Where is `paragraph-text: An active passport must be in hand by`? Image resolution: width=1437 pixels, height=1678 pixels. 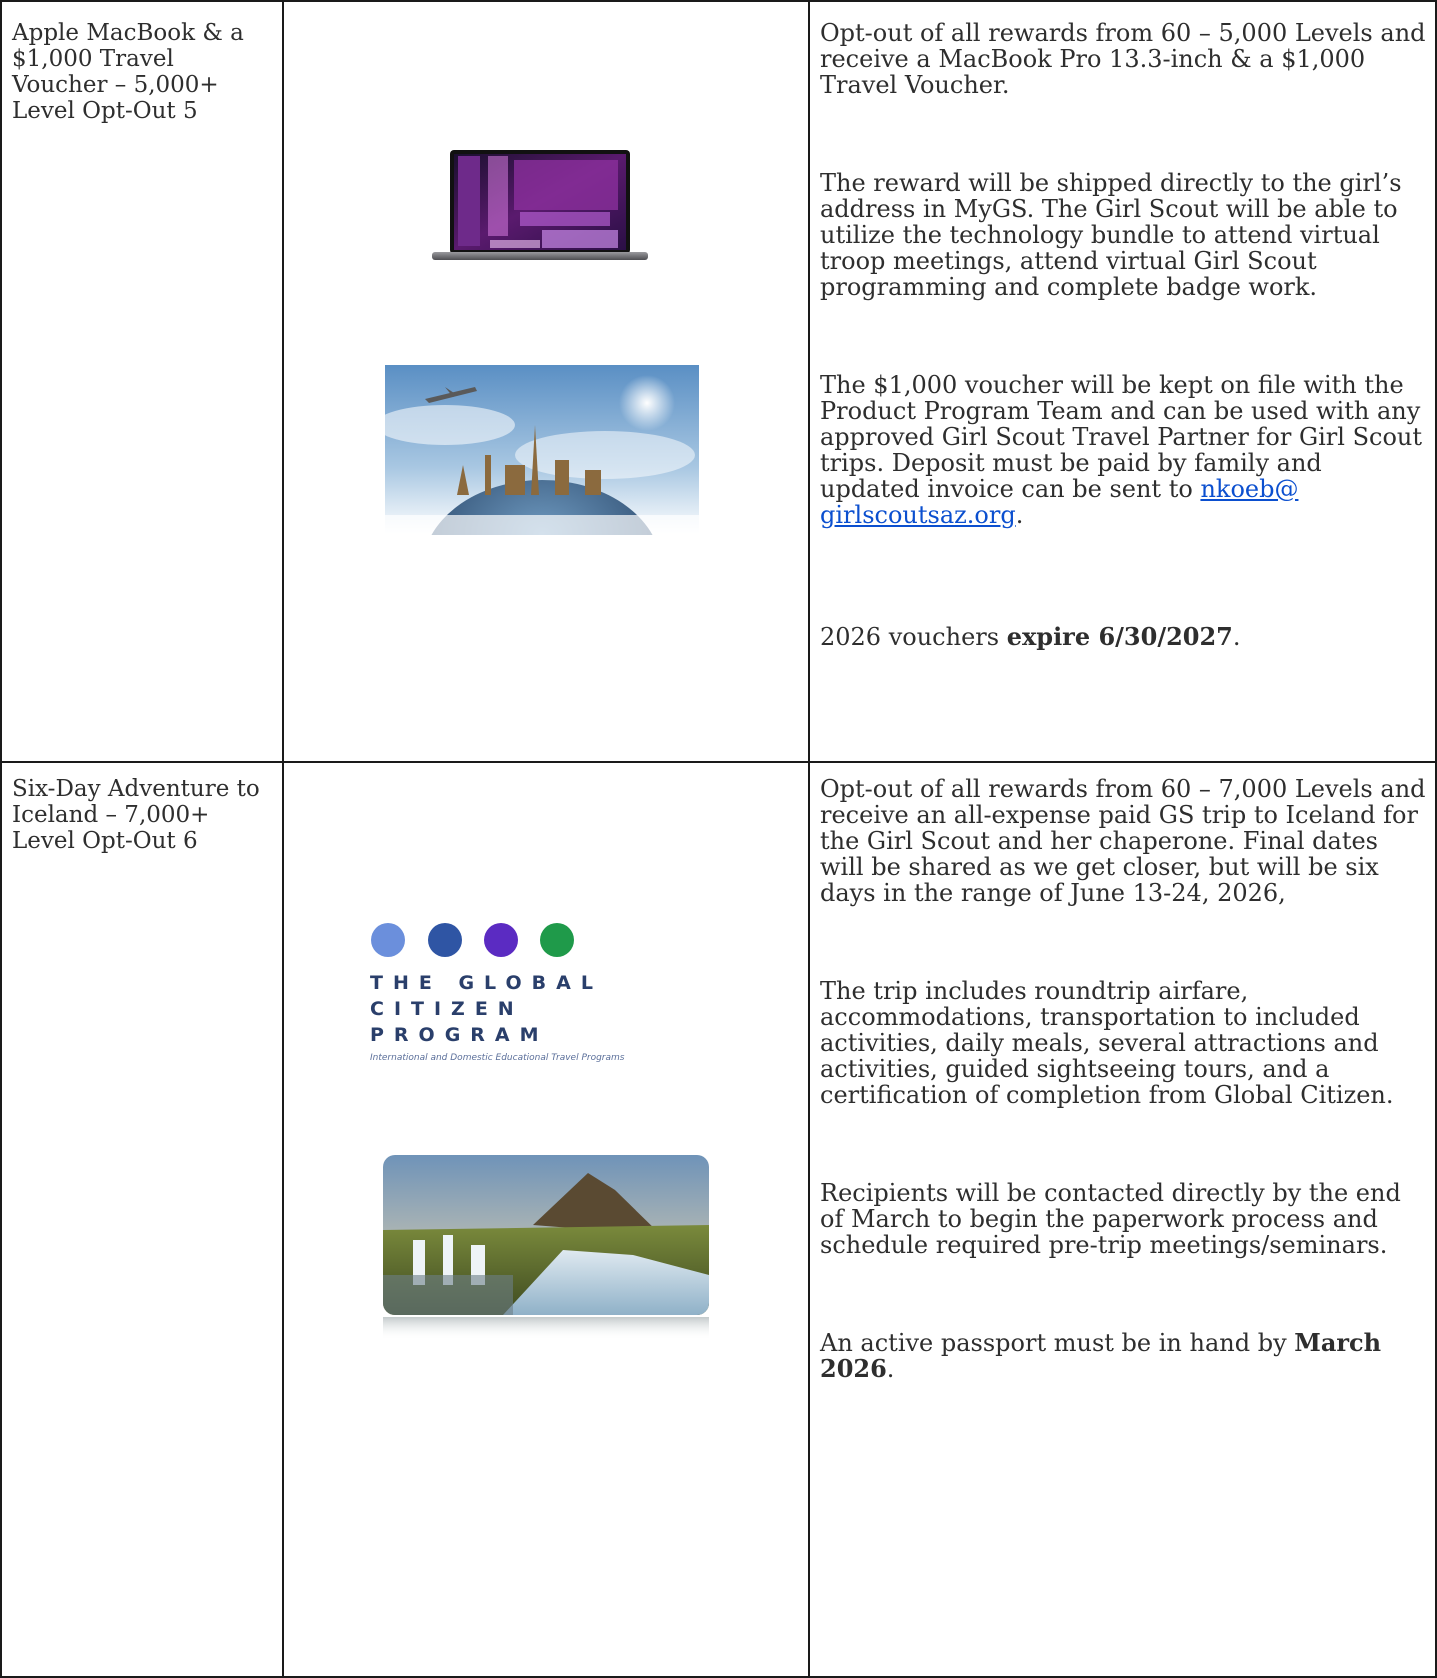 paragraph-text: An active passport must be in hand by is located at coordinates (1057, 1343).